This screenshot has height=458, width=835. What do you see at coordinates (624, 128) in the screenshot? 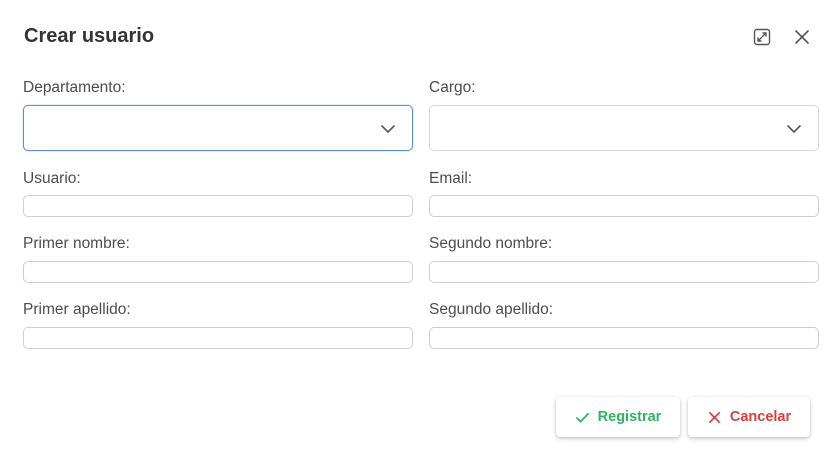
I see `cargo-select` at bounding box center [624, 128].